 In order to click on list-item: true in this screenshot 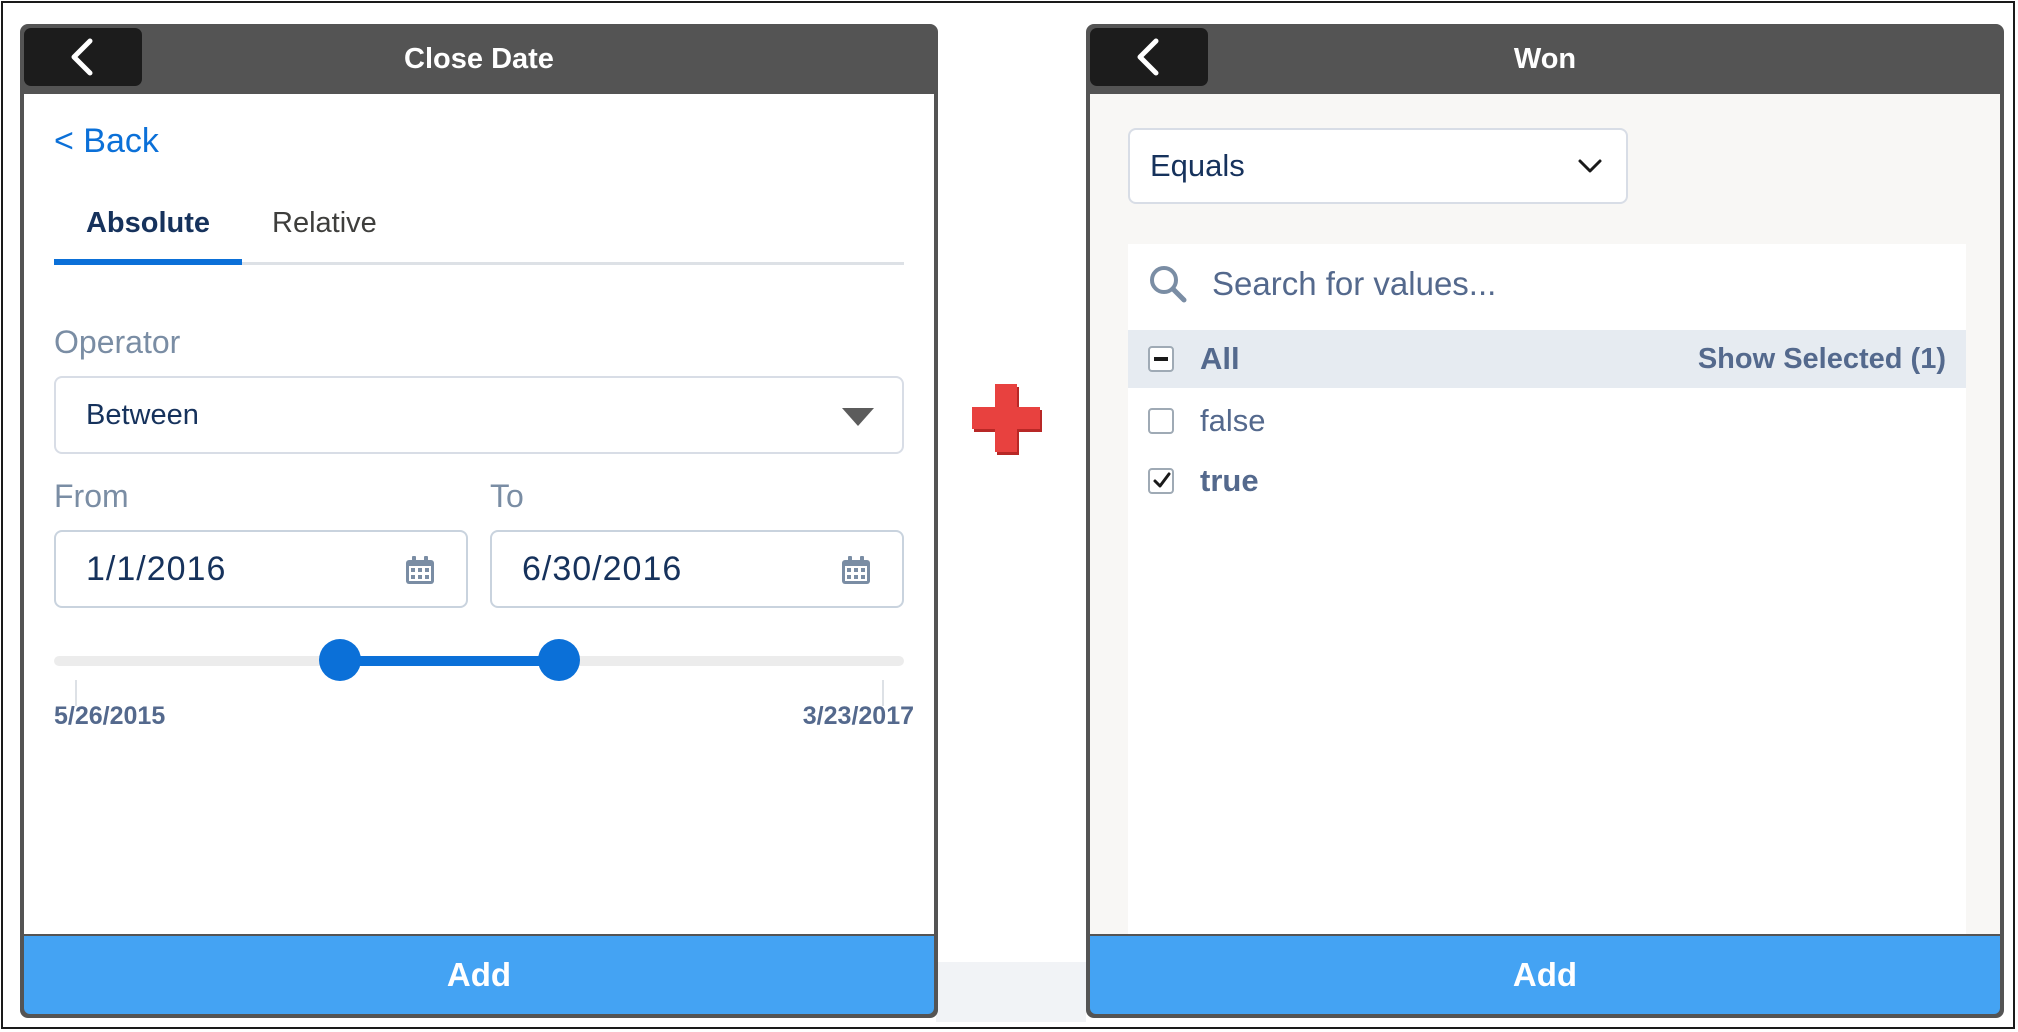, I will do `click(1547, 482)`.